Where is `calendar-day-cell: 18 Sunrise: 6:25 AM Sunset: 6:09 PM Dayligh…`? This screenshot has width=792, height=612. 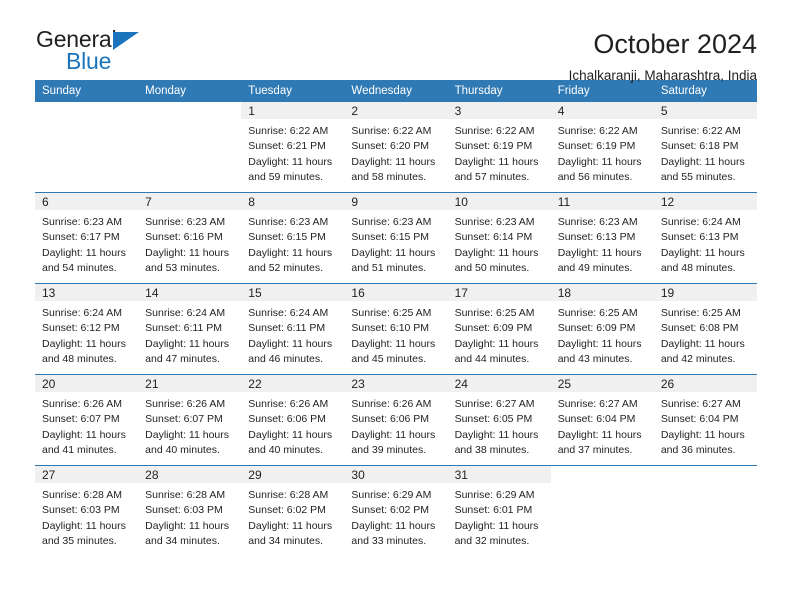 calendar-day-cell: 18 Sunrise: 6:25 AM Sunset: 6:09 PM Dayligh… is located at coordinates (602, 329).